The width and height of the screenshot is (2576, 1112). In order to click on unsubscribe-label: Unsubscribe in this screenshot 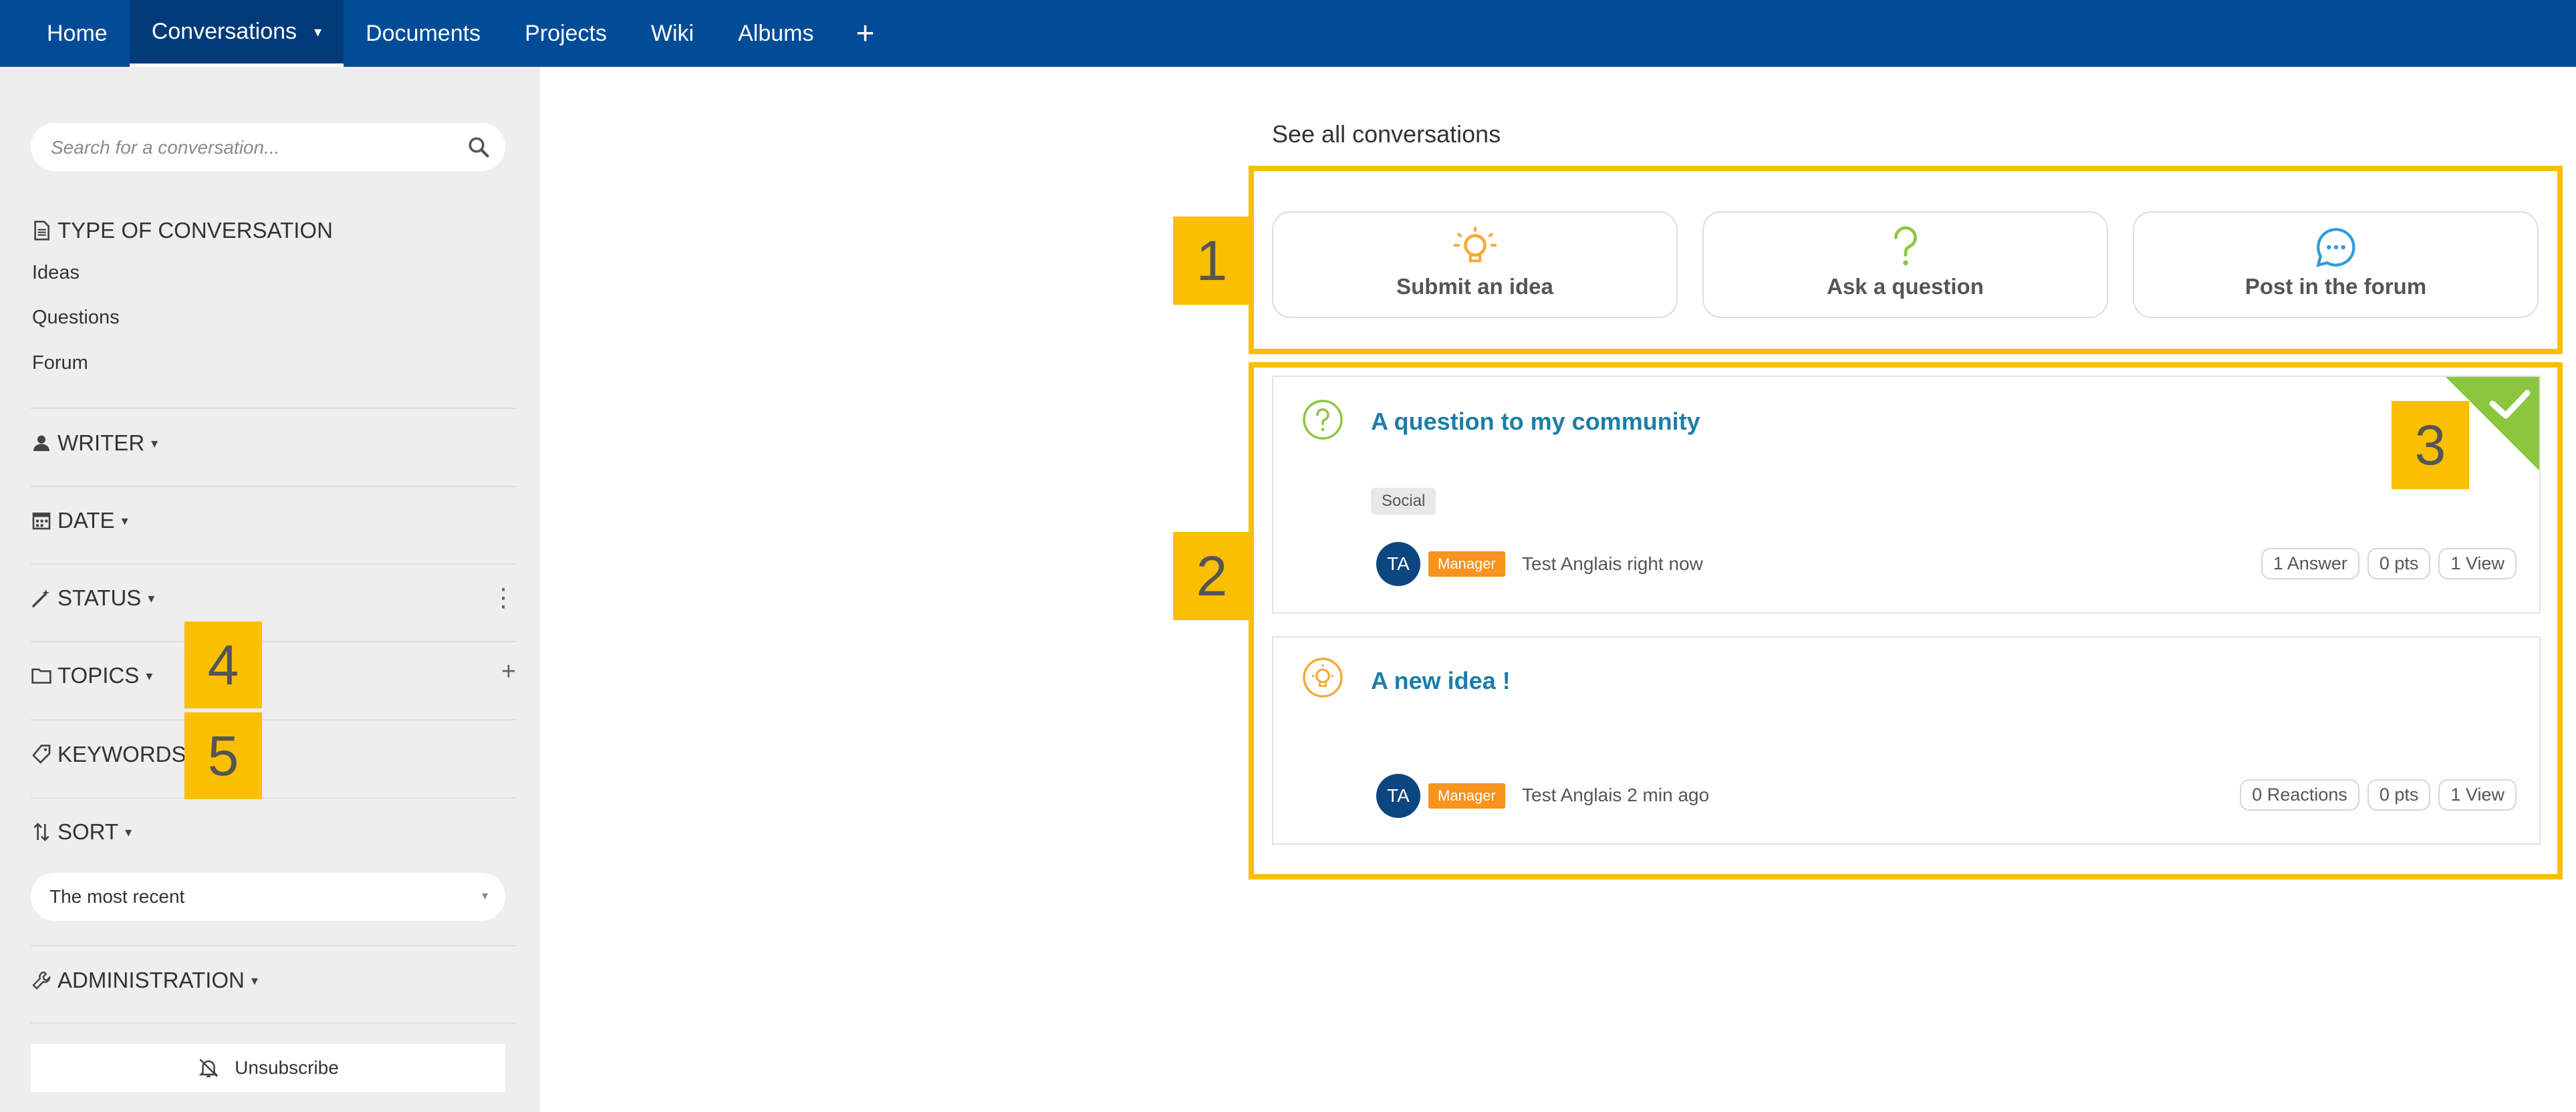, I will do `click(287, 1067)`.